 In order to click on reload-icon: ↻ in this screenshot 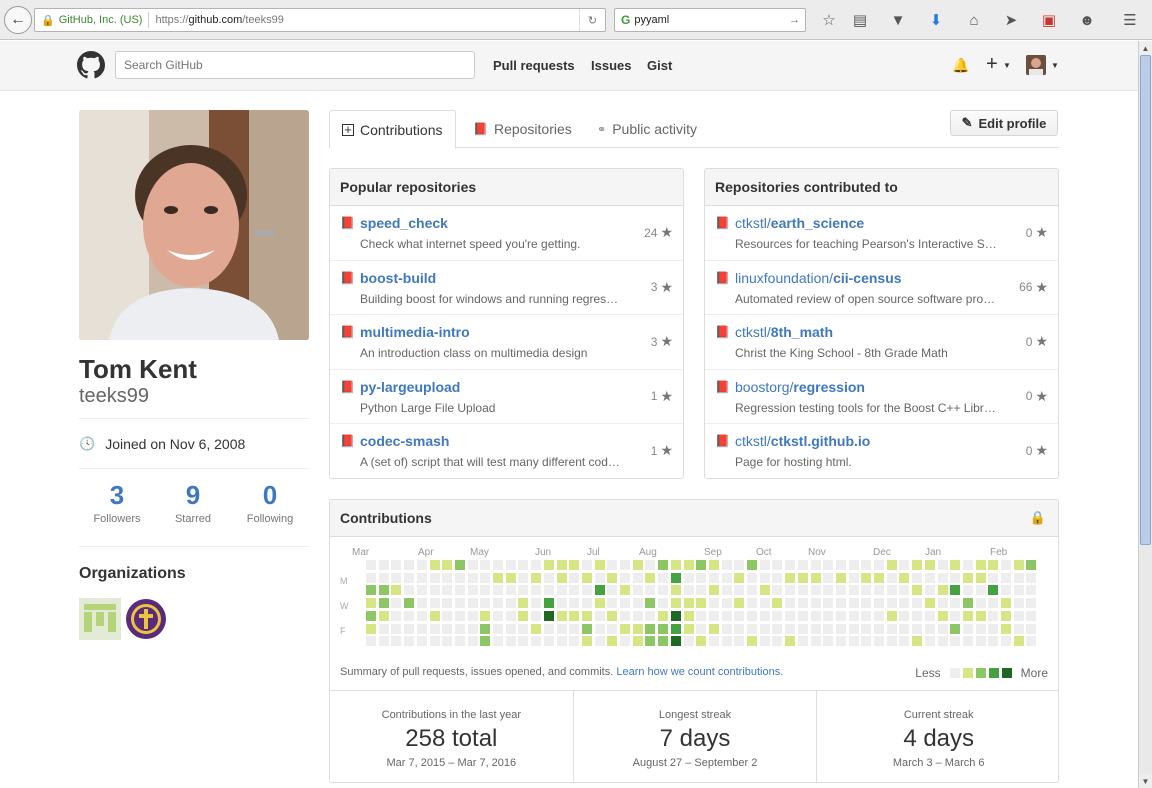, I will do `click(592, 20)`.